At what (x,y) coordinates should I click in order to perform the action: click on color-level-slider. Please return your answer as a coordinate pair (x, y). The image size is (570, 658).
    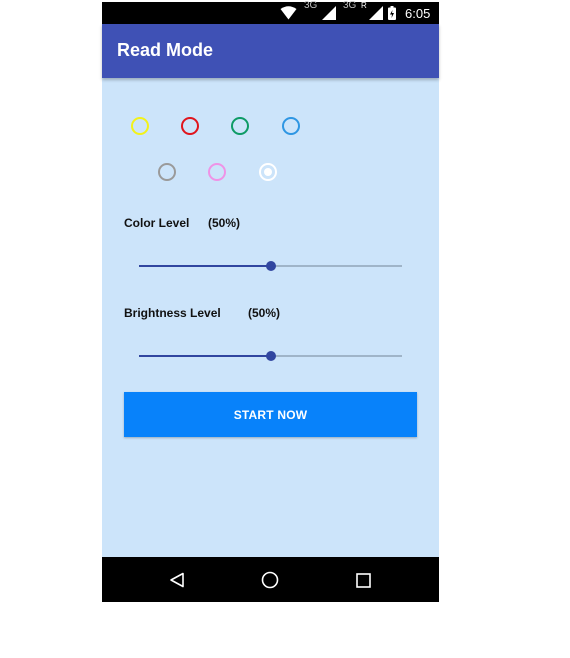
    Looking at the image, I should click on (270, 266).